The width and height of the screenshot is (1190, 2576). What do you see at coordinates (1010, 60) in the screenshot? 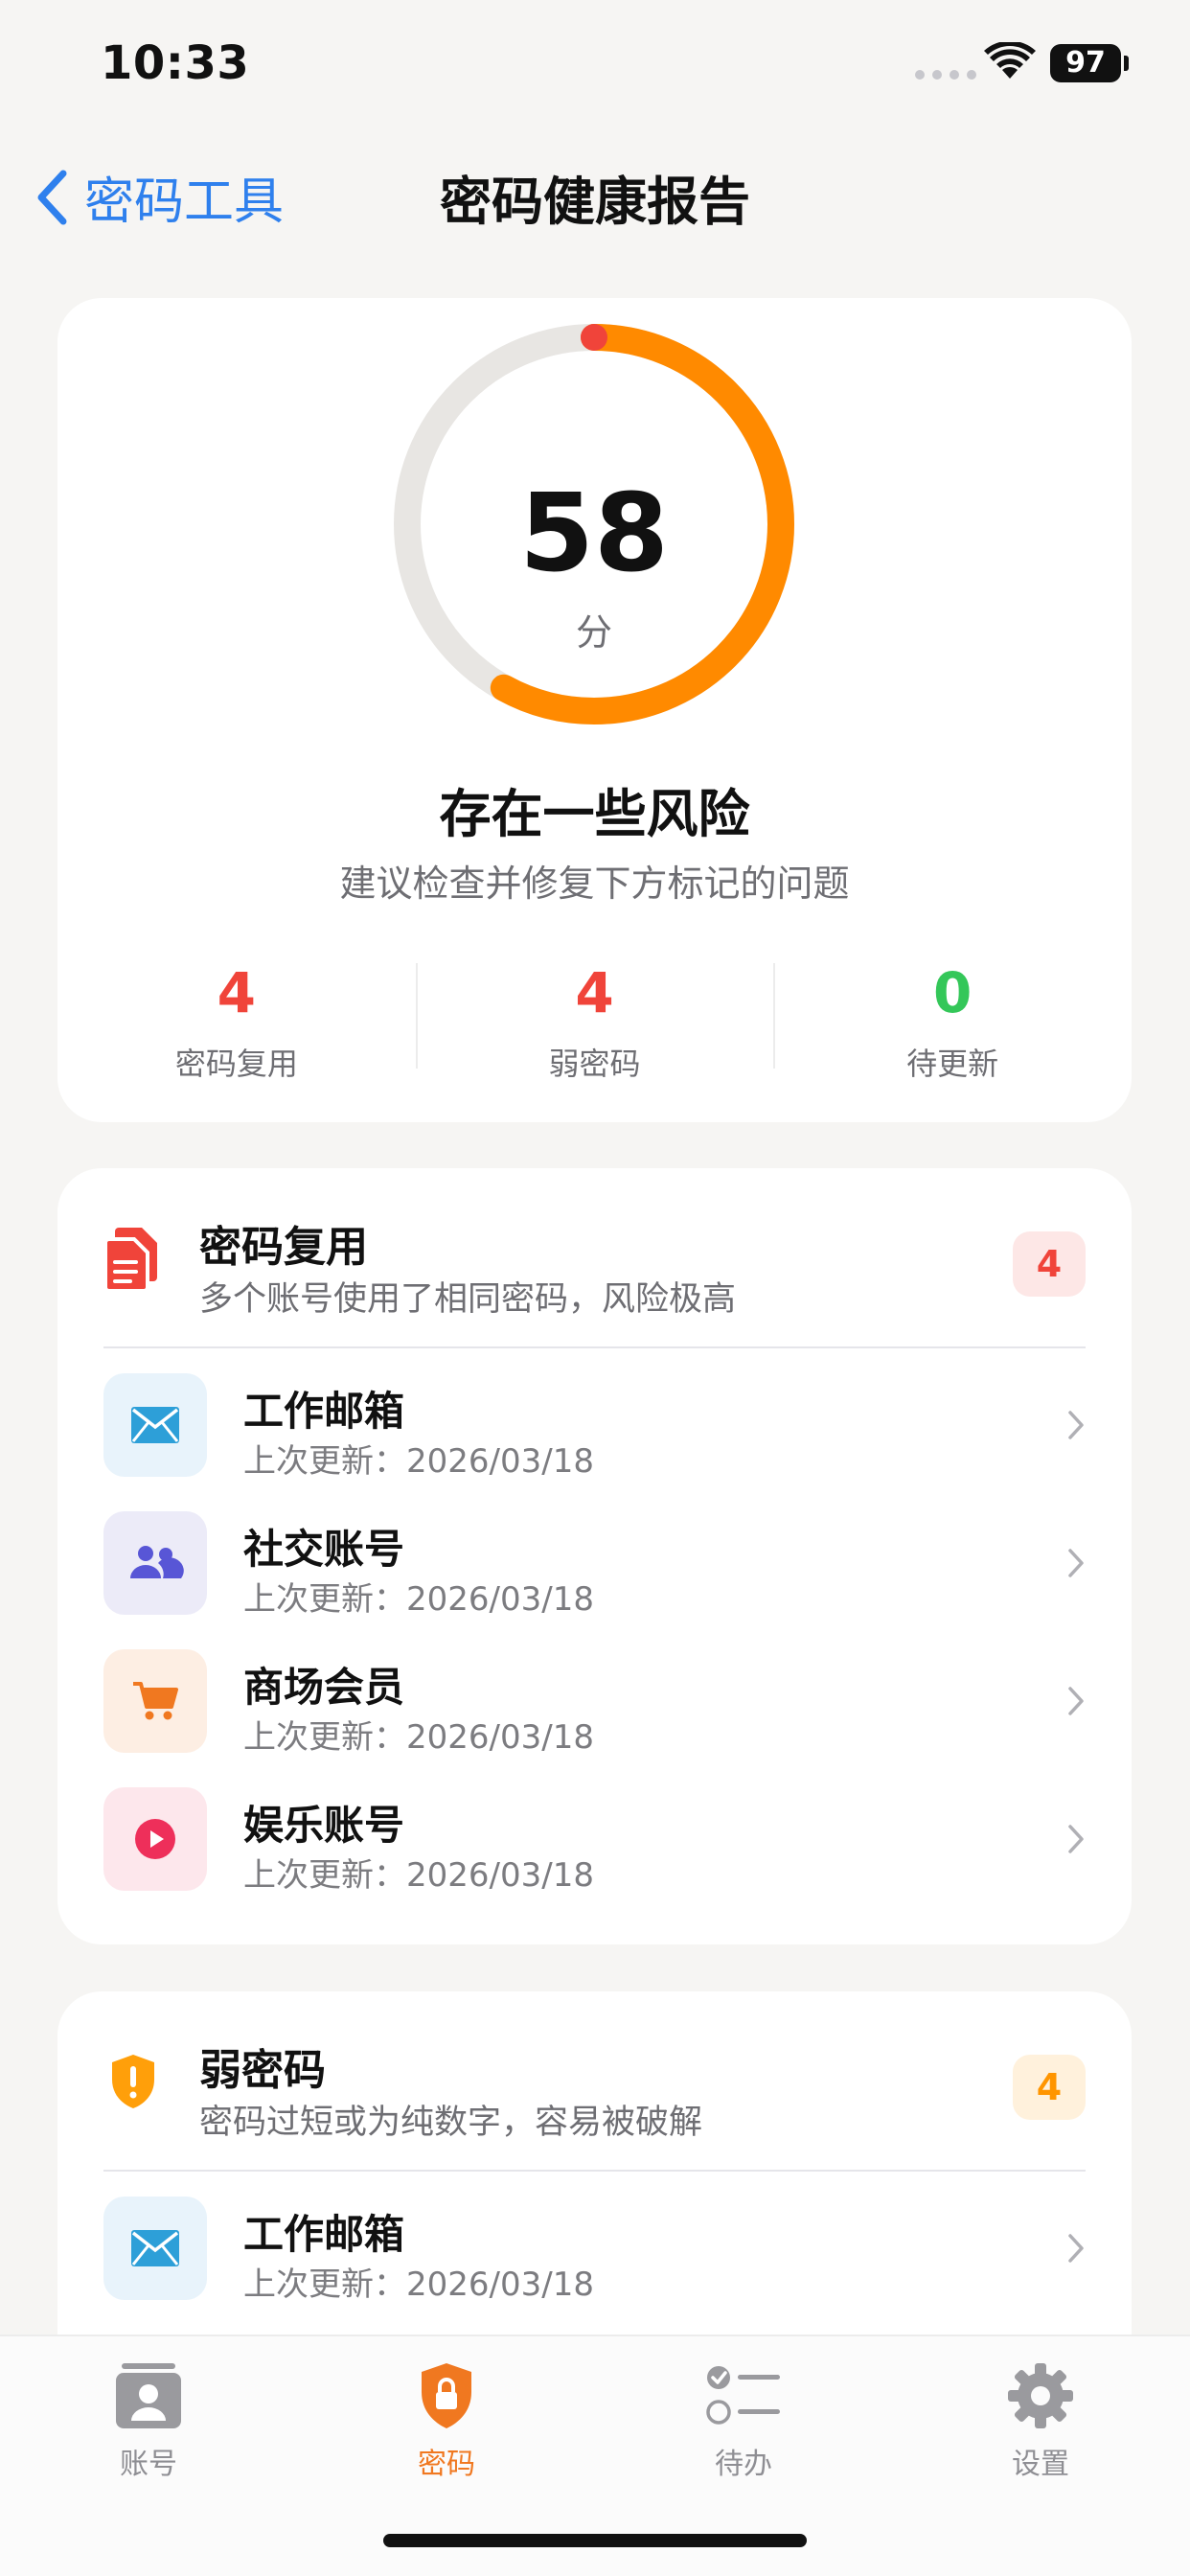
I see `wifi-icon` at bounding box center [1010, 60].